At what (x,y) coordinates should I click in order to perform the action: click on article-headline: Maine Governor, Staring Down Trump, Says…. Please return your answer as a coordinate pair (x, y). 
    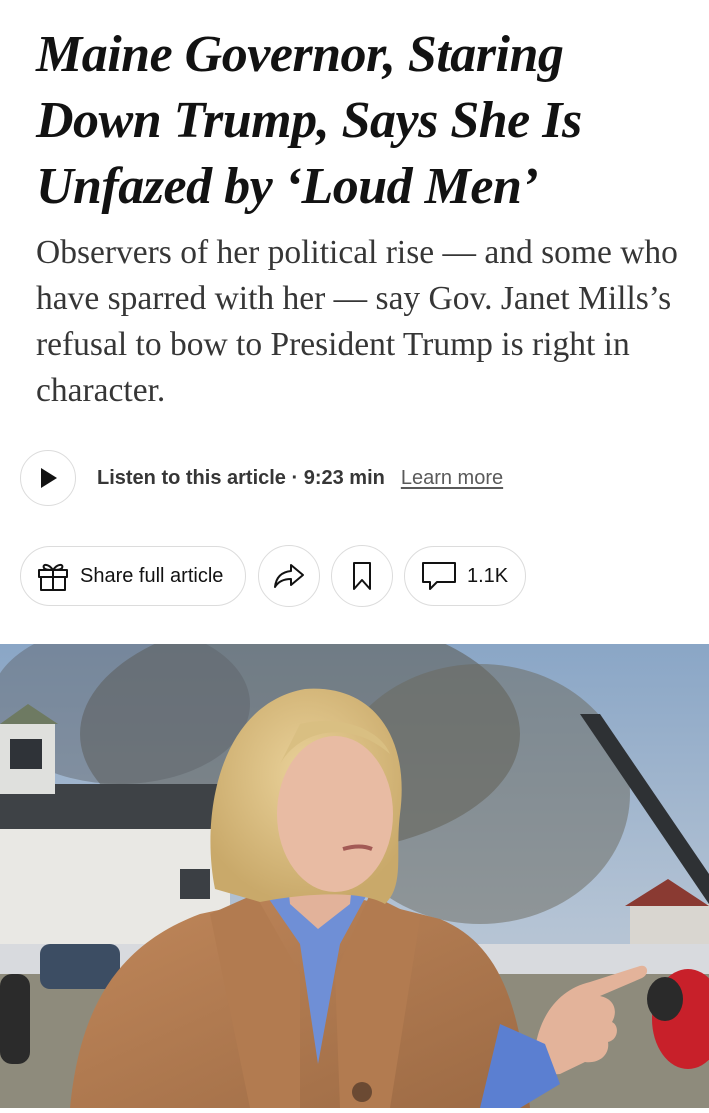
    Looking at the image, I should click on (309, 120).